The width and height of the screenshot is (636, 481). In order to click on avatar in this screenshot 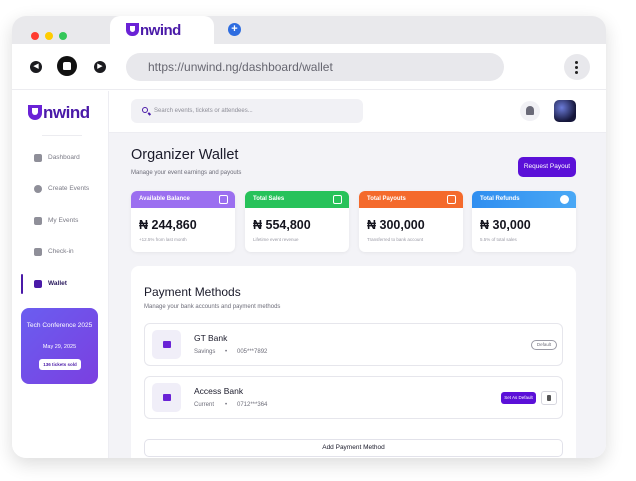, I will do `click(565, 111)`.